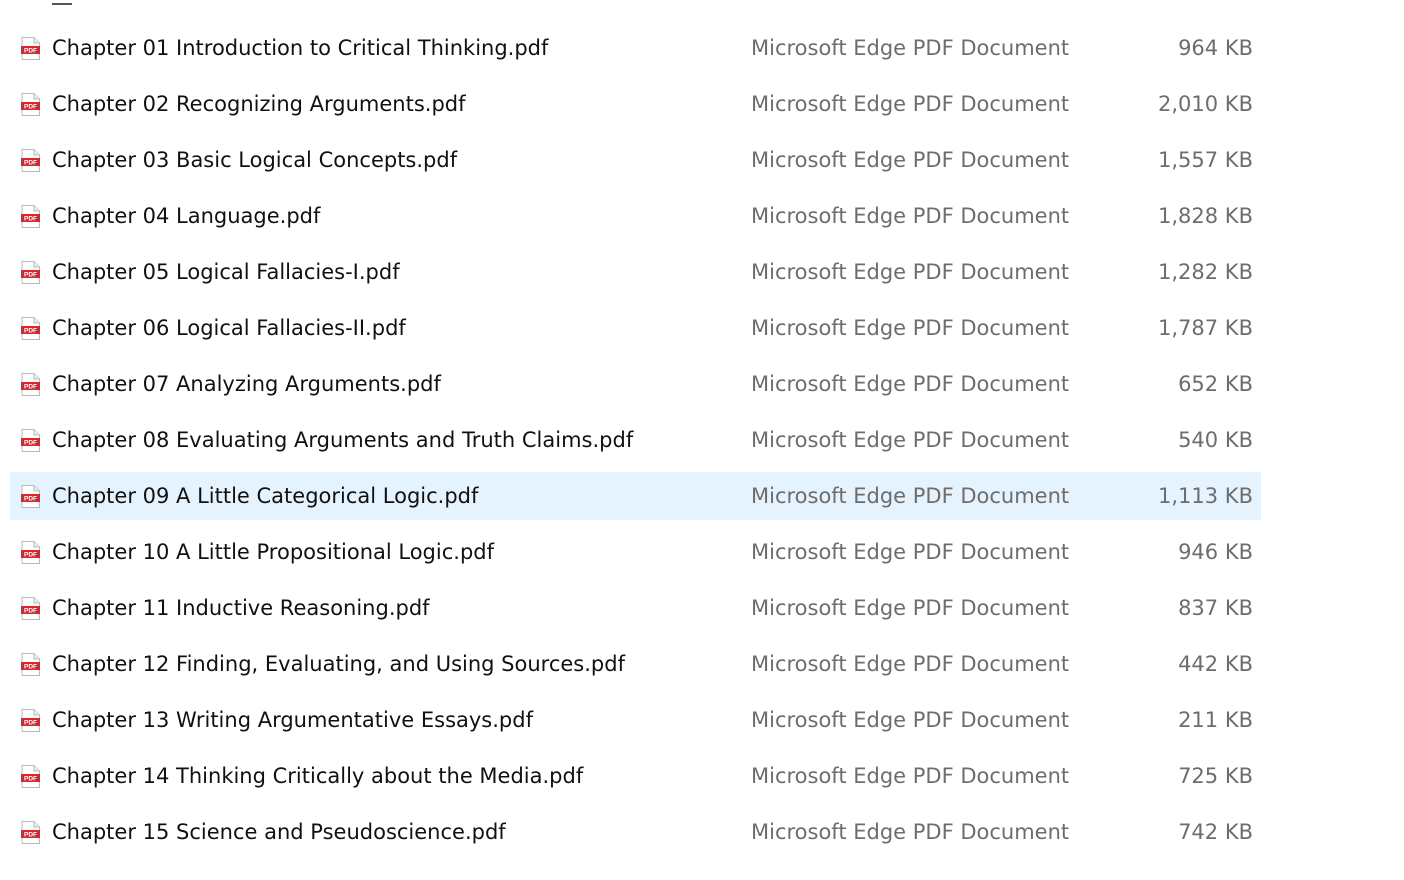 The width and height of the screenshot is (1404, 880). Describe the element at coordinates (1205, 104) in the screenshot. I see `file-size: 2,010 KB` at that location.